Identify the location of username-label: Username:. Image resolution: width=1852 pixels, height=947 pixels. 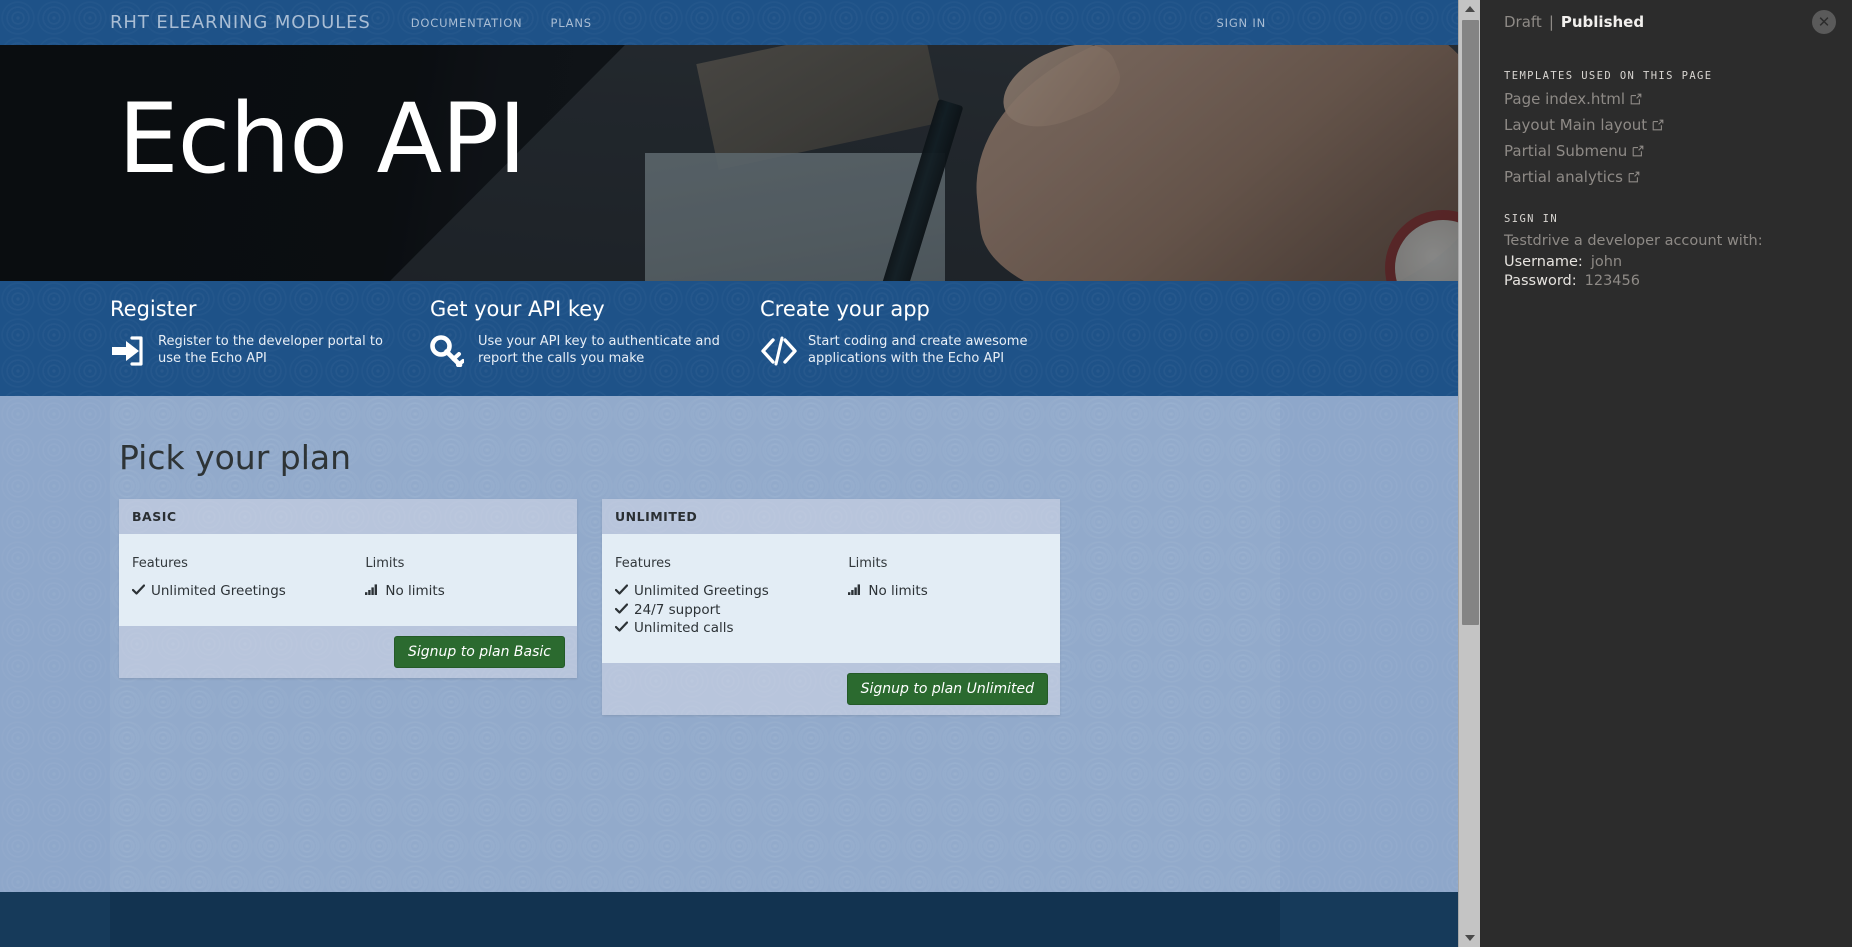
(1543, 262).